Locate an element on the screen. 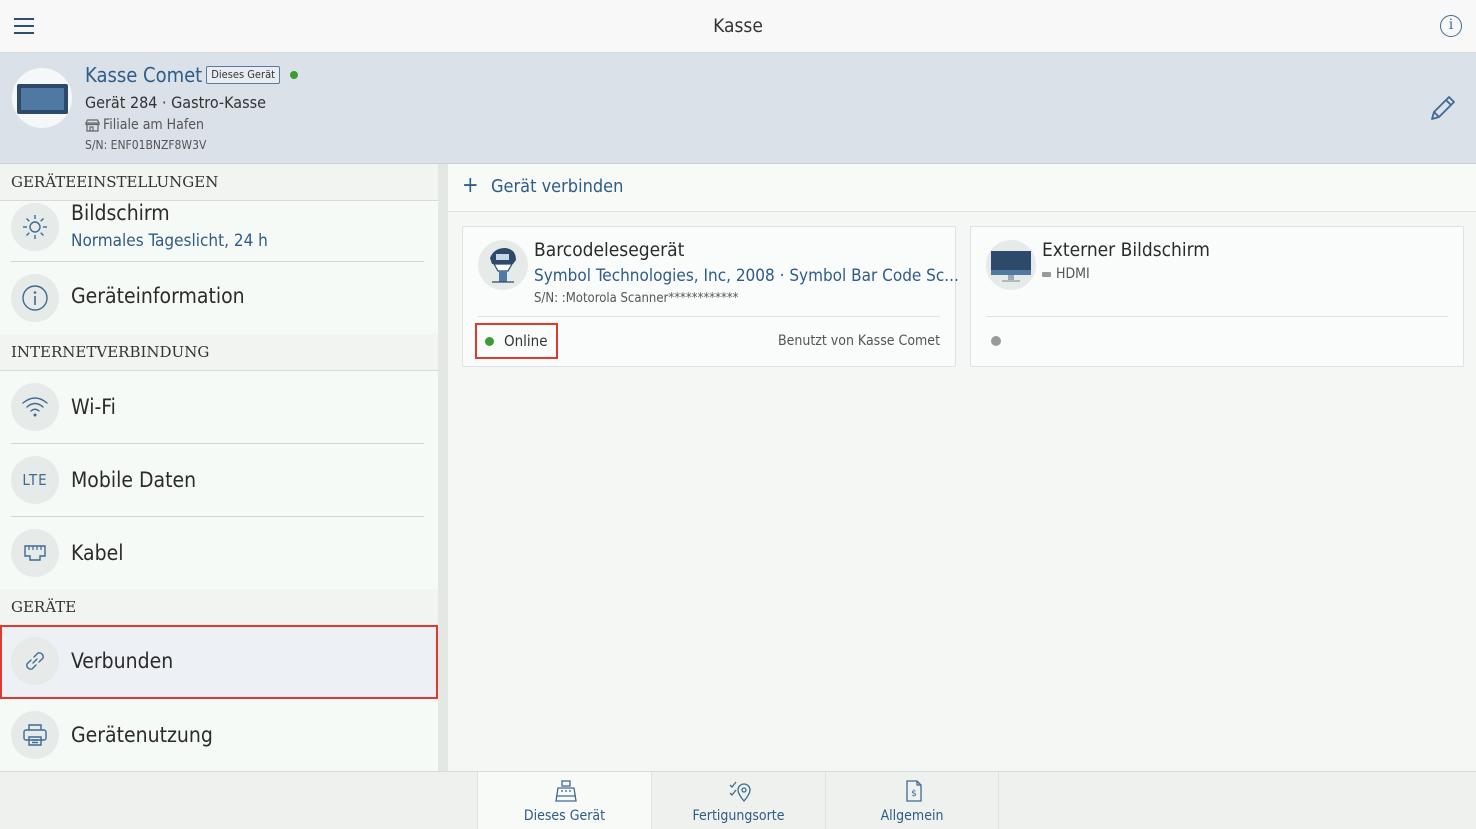 The width and height of the screenshot is (1476, 829). barcode-scanner-icon is located at coordinates (503, 265).